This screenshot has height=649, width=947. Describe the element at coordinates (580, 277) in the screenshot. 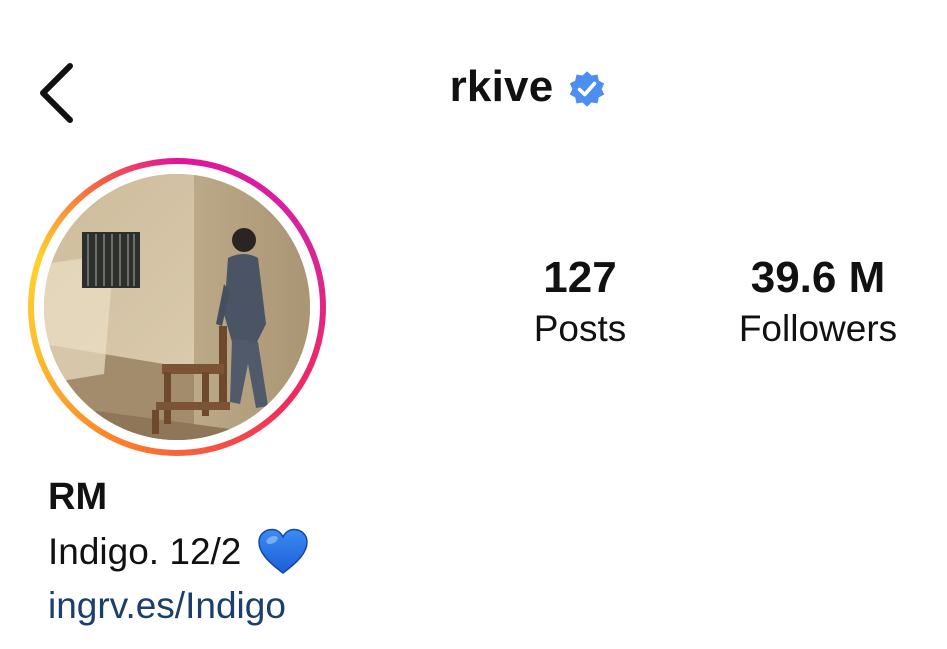

I see `posts-count: 127` at that location.